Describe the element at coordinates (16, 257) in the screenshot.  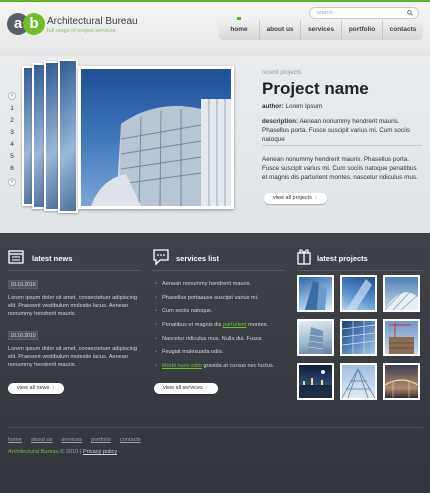
I see `news-icon` at that location.